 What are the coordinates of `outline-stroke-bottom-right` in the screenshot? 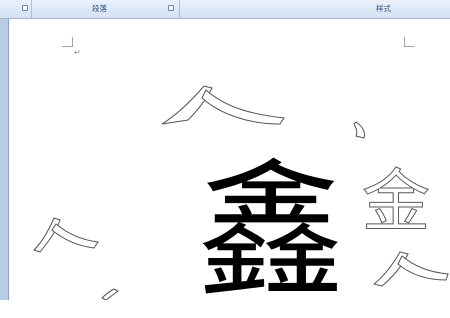 It's located at (410, 268).